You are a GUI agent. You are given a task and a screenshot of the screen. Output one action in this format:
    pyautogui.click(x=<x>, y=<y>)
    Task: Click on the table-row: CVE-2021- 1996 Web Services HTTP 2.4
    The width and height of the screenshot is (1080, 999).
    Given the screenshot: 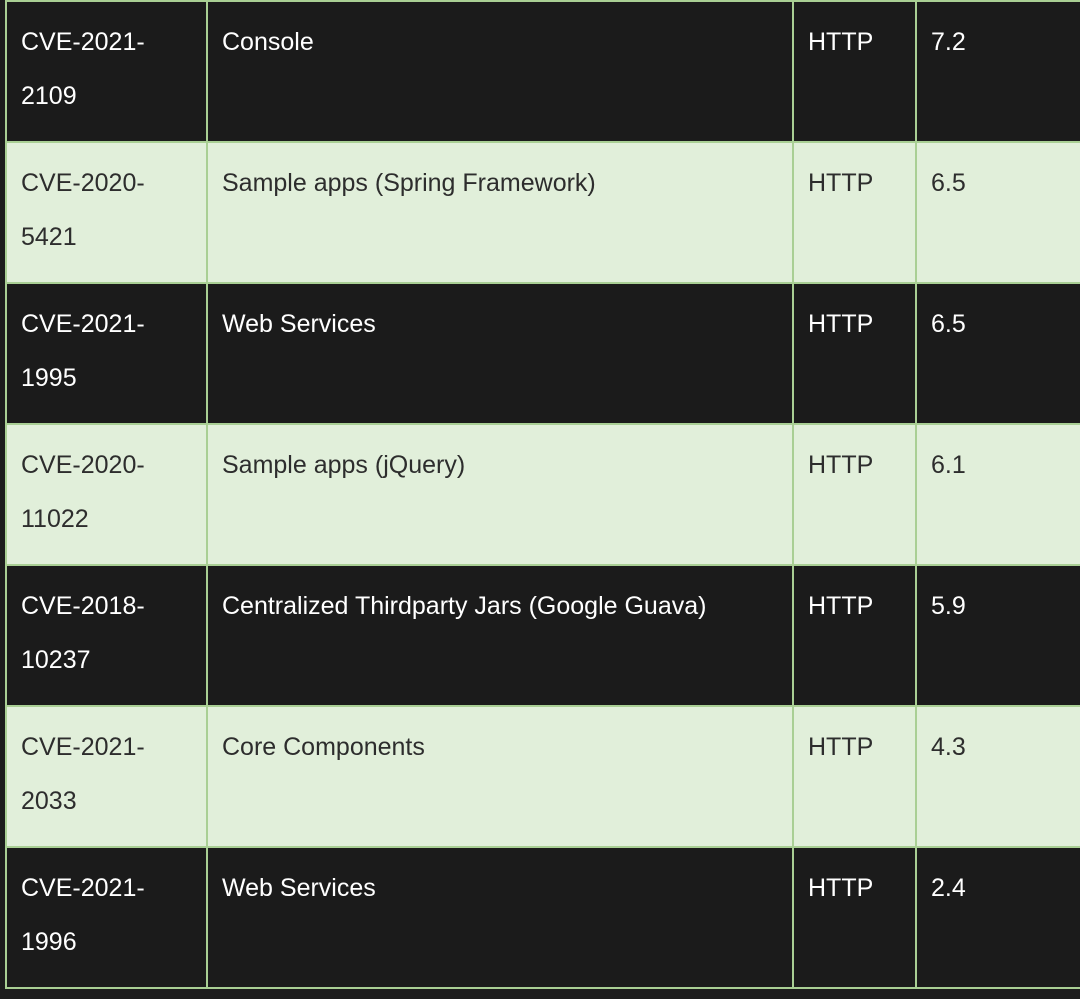 What is the action you would take?
    pyautogui.click(x=542, y=917)
    